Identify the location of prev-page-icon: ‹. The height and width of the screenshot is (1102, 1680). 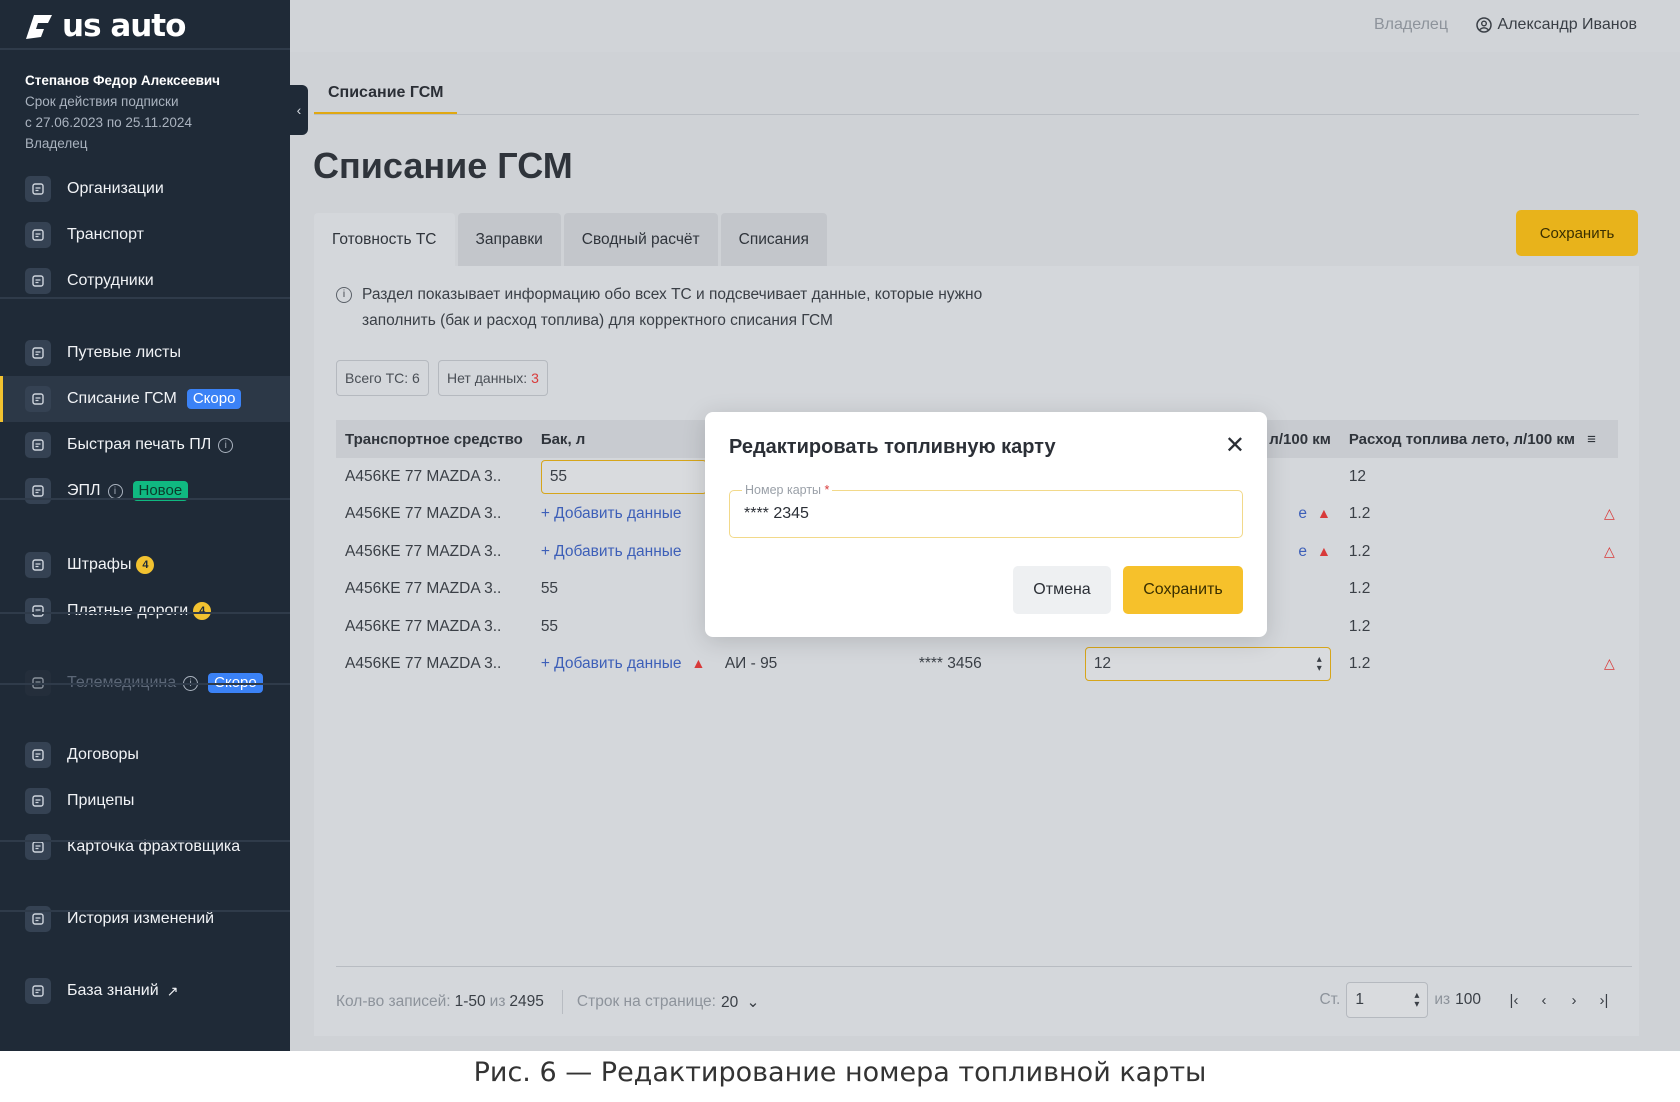
(1544, 1000).